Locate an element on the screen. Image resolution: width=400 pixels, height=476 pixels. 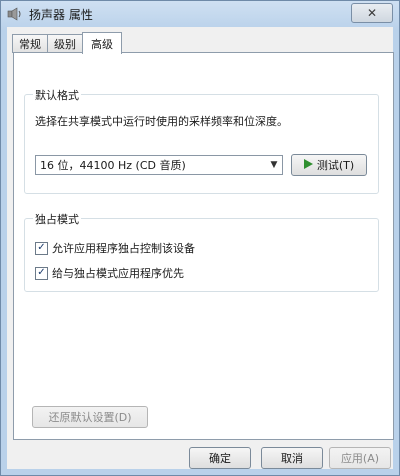
close-icon: ✕ is located at coordinates (372, 13).